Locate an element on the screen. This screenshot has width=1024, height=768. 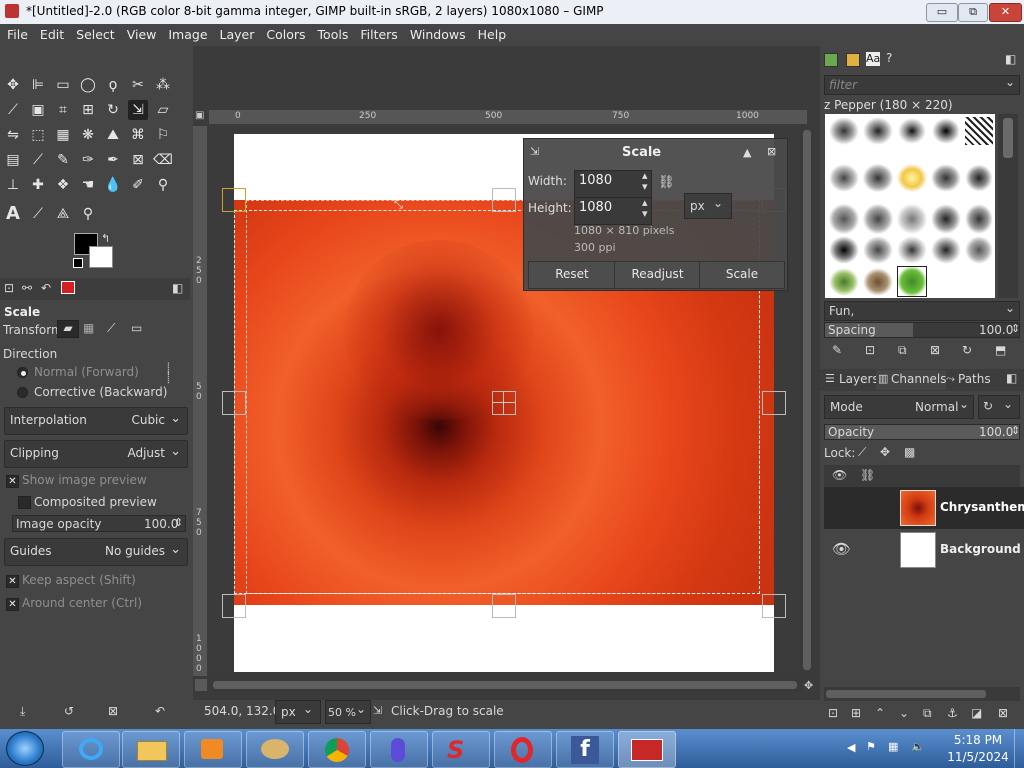
move-tool-icon: ✥ is located at coordinates (13, 85).